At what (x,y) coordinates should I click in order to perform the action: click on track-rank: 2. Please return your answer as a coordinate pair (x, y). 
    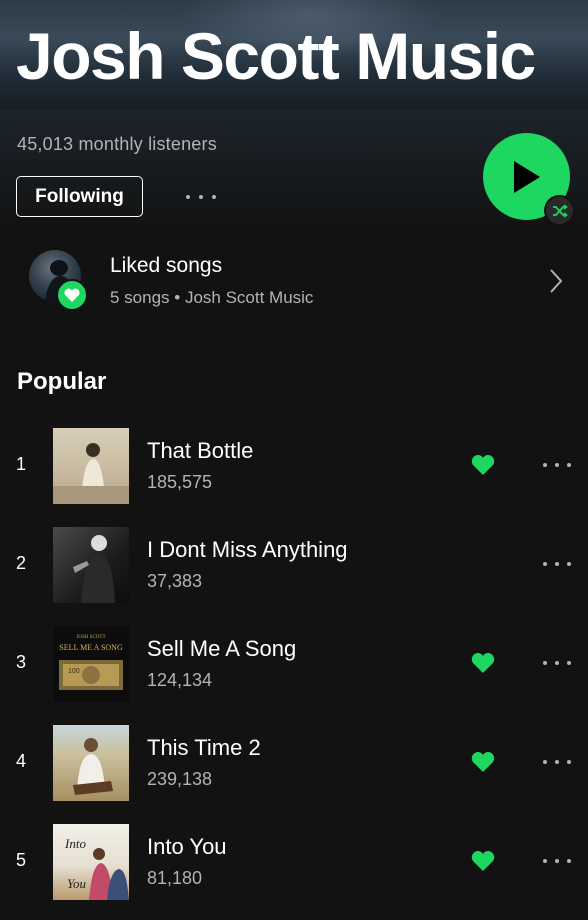
    Looking at the image, I should click on (21, 563).